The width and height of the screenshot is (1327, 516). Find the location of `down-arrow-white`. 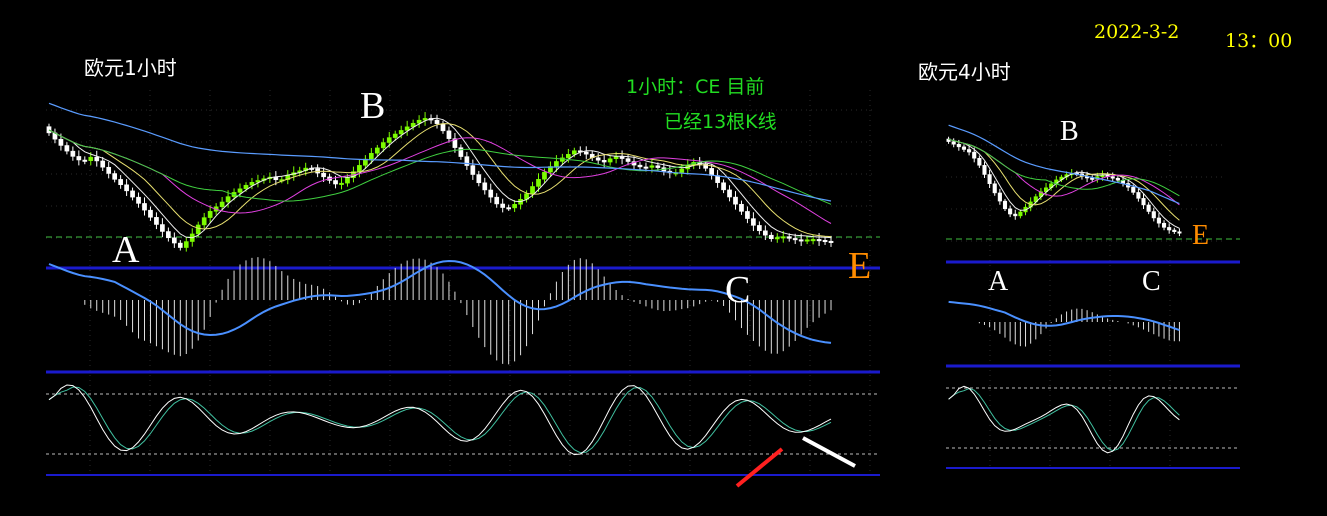

down-arrow-white is located at coordinates (829, 452).